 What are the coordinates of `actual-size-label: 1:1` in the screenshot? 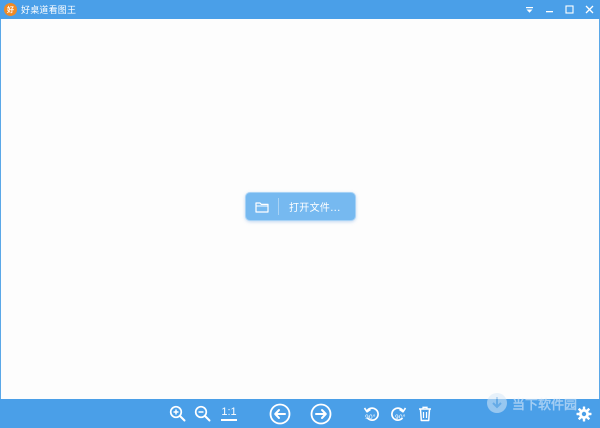 It's located at (229, 412).